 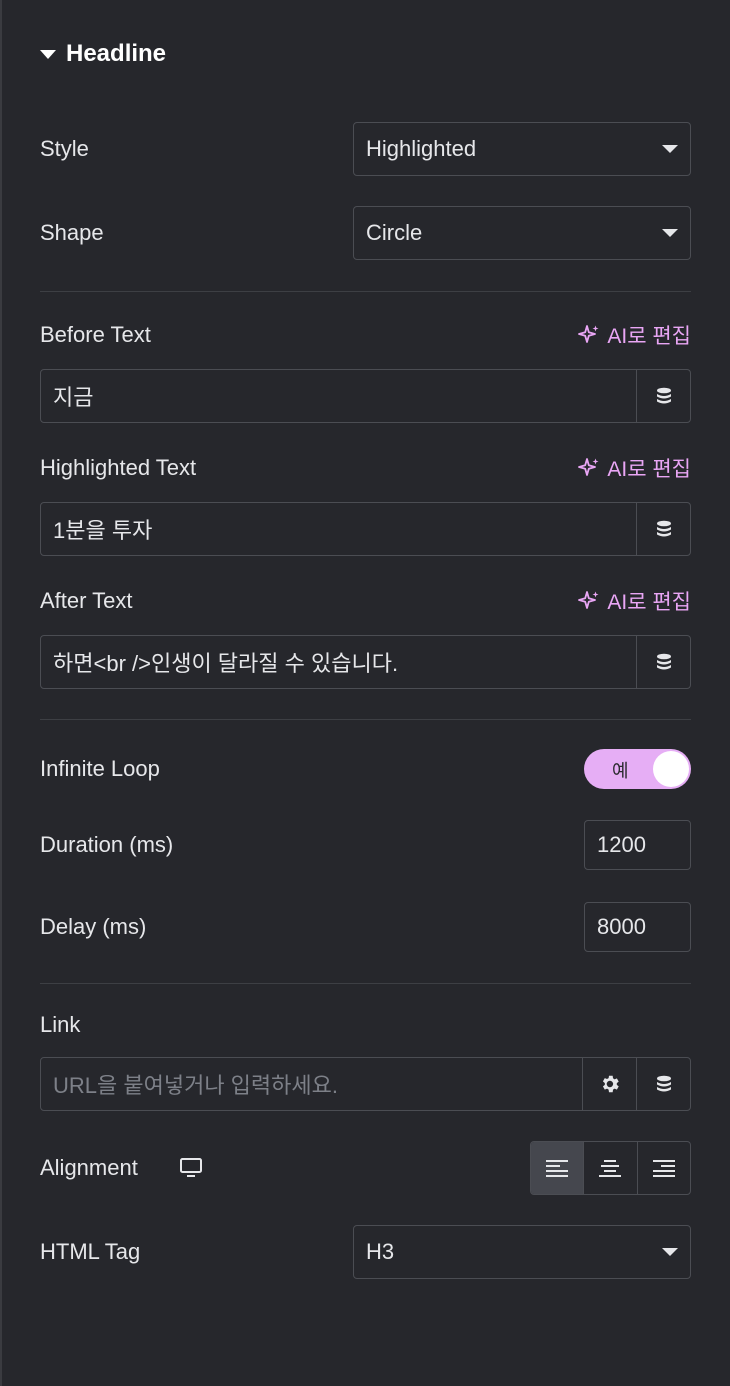 I want to click on before-text-input: 지금, so click(x=338, y=396).